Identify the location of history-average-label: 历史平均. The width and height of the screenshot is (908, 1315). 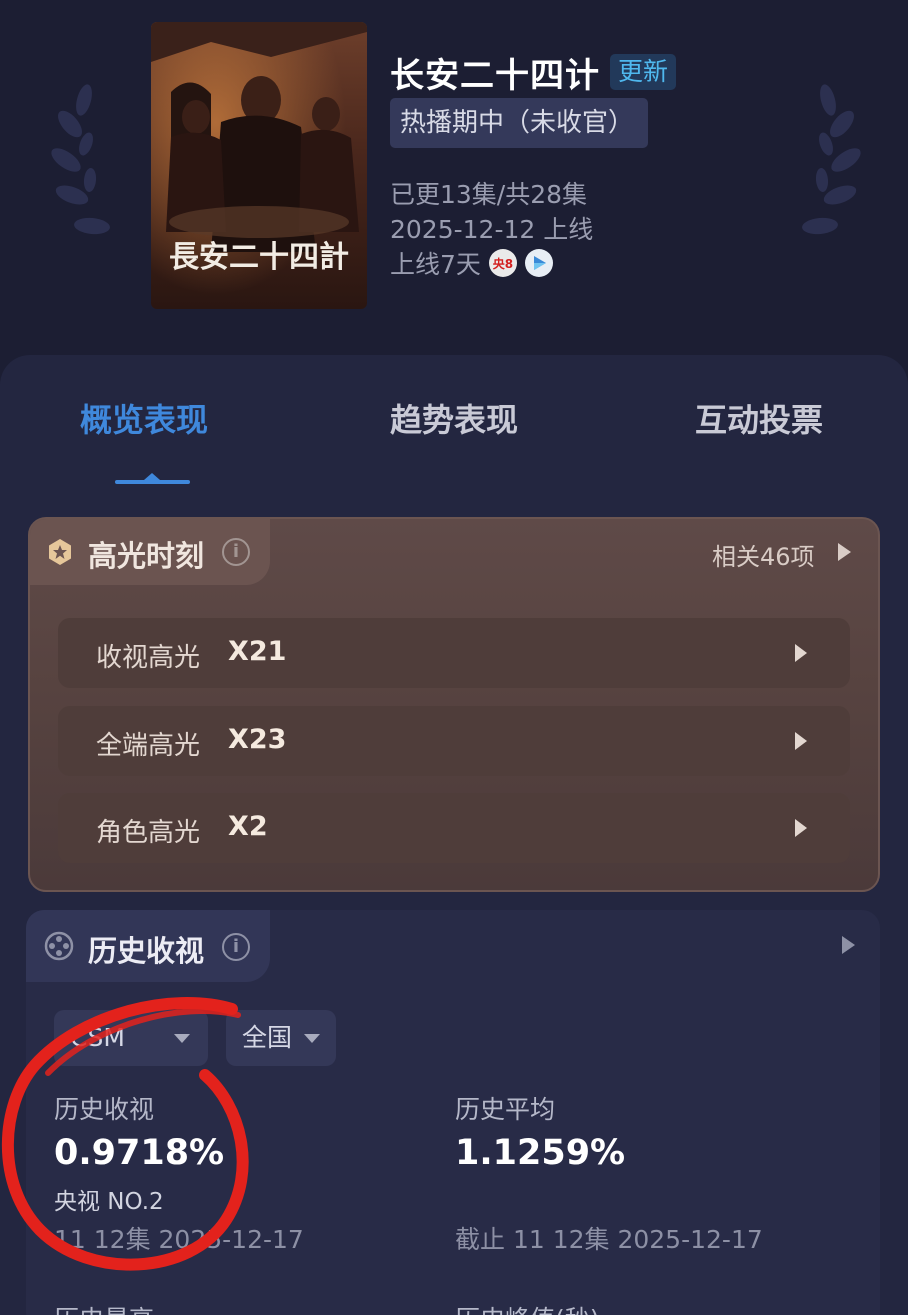
(505, 1109).